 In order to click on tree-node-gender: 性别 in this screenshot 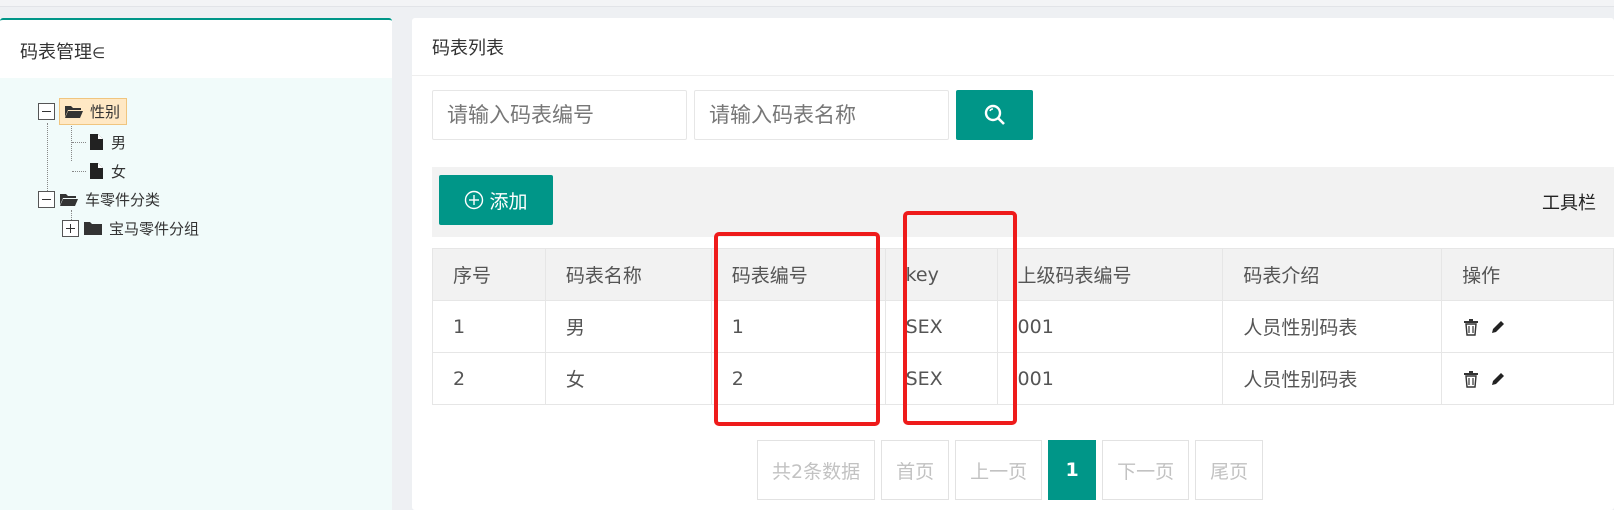, I will do `click(83, 111)`.